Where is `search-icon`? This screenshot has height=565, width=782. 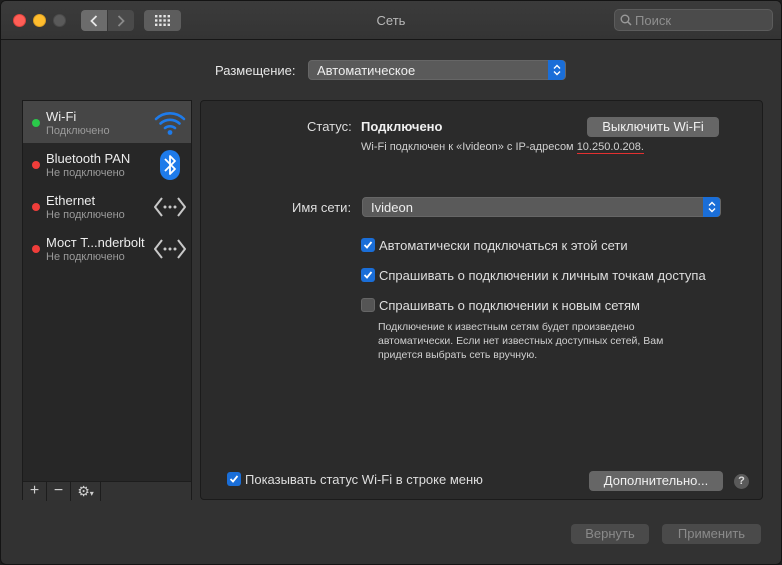
search-icon is located at coordinates (626, 20).